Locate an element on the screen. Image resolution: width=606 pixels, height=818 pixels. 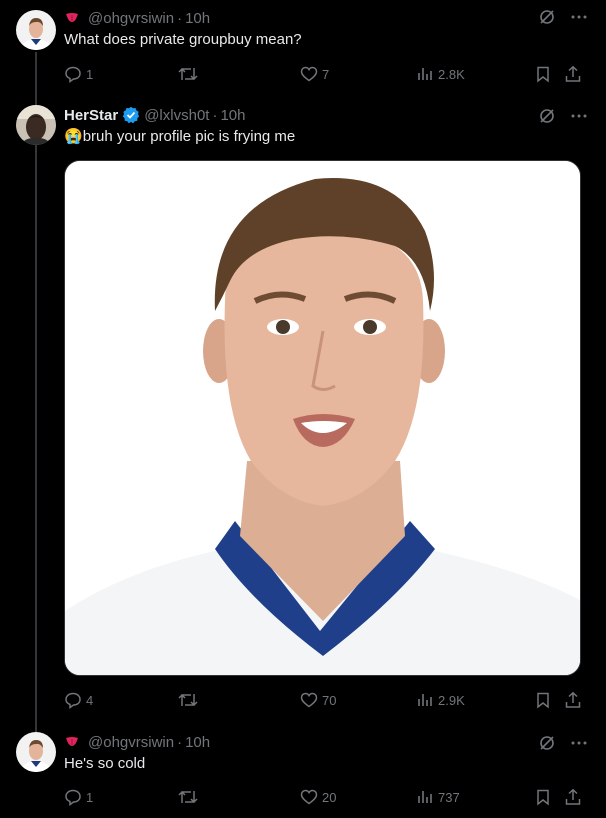
views-button: 737 is located at coordinates (438, 797).